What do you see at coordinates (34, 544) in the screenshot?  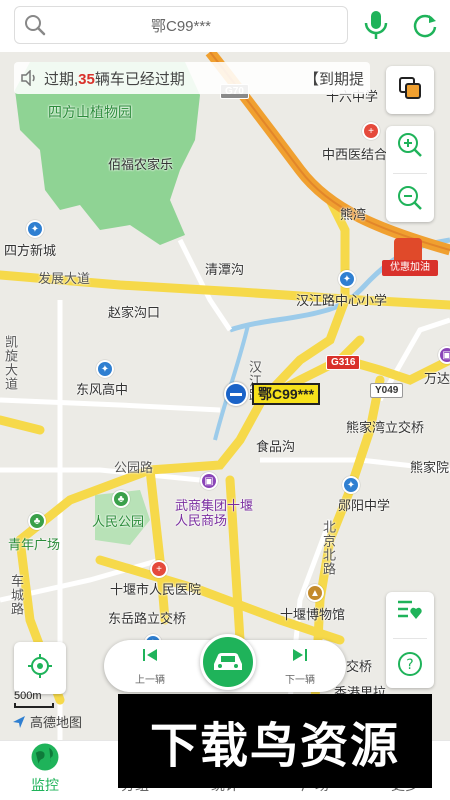 I see `map-label-youth-square: 青年广场` at bounding box center [34, 544].